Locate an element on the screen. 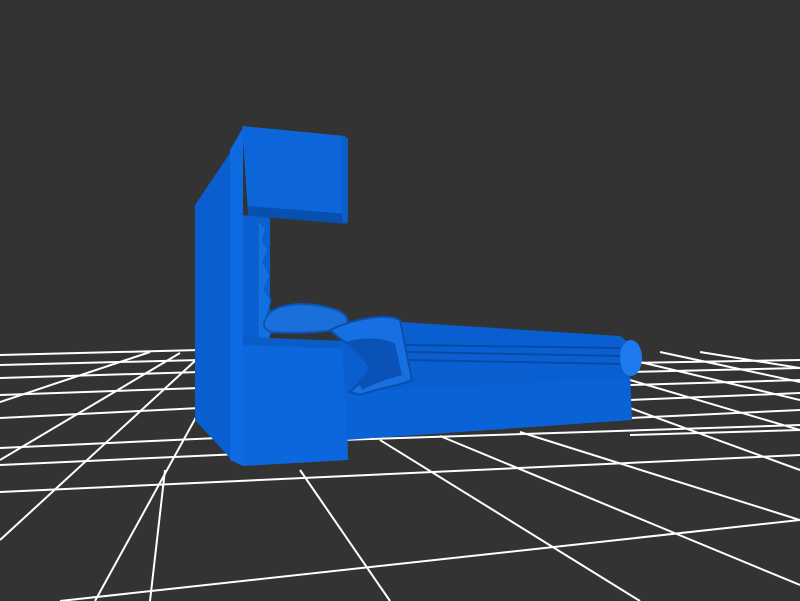 This screenshot has height=601, width=800. upper-shelf-right-edge is located at coordinates (345, 179).